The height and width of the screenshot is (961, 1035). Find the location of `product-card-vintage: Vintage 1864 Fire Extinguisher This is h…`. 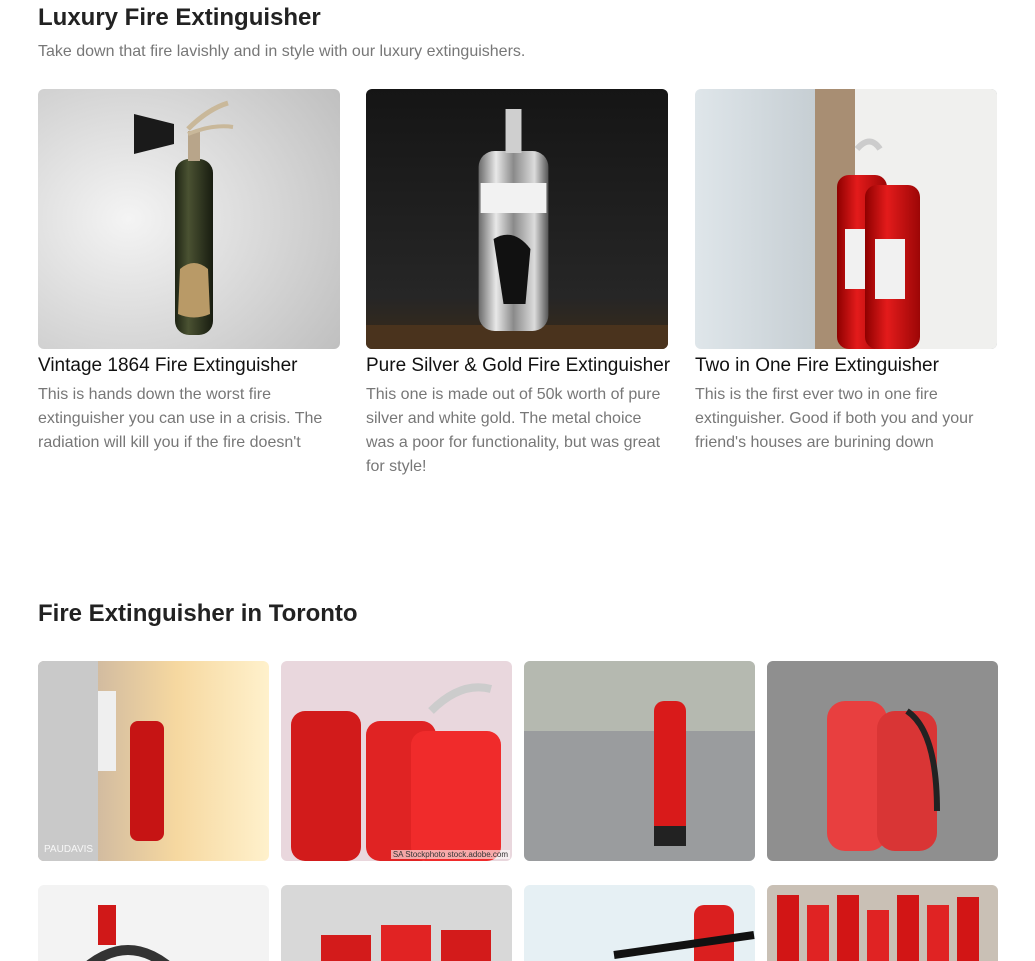

product-card-vintage: Vintage 1864 Fire Extinguisher This is h… is located at coordinates (189, 272).